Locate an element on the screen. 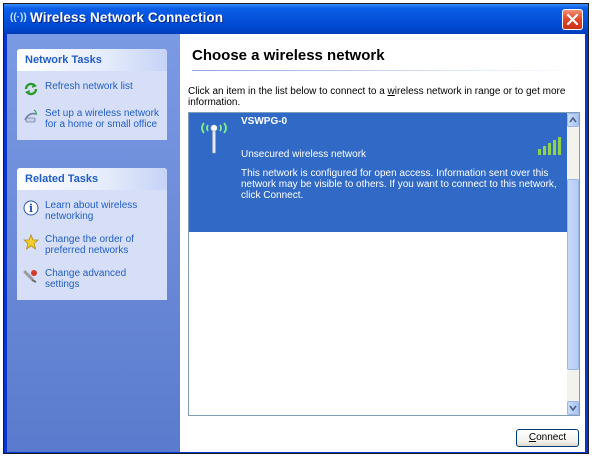 Image resolution: width=592 pixels, height=457 pixels. svg-text: i is located at coordinates (31, 208).